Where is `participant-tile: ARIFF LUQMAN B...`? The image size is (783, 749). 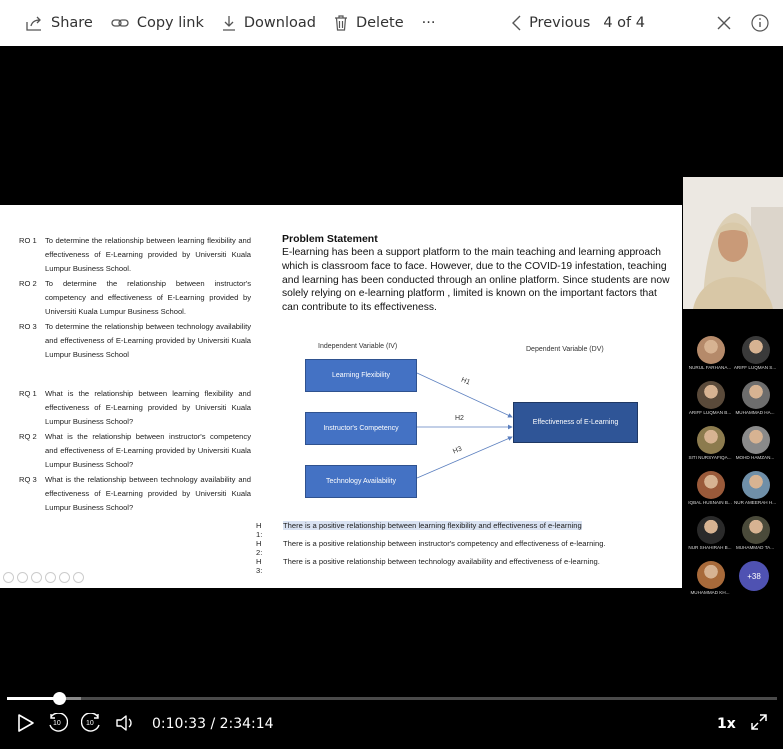
participant-tile: ARIFF LUQMAN B... is located at coordinates (710, 405).